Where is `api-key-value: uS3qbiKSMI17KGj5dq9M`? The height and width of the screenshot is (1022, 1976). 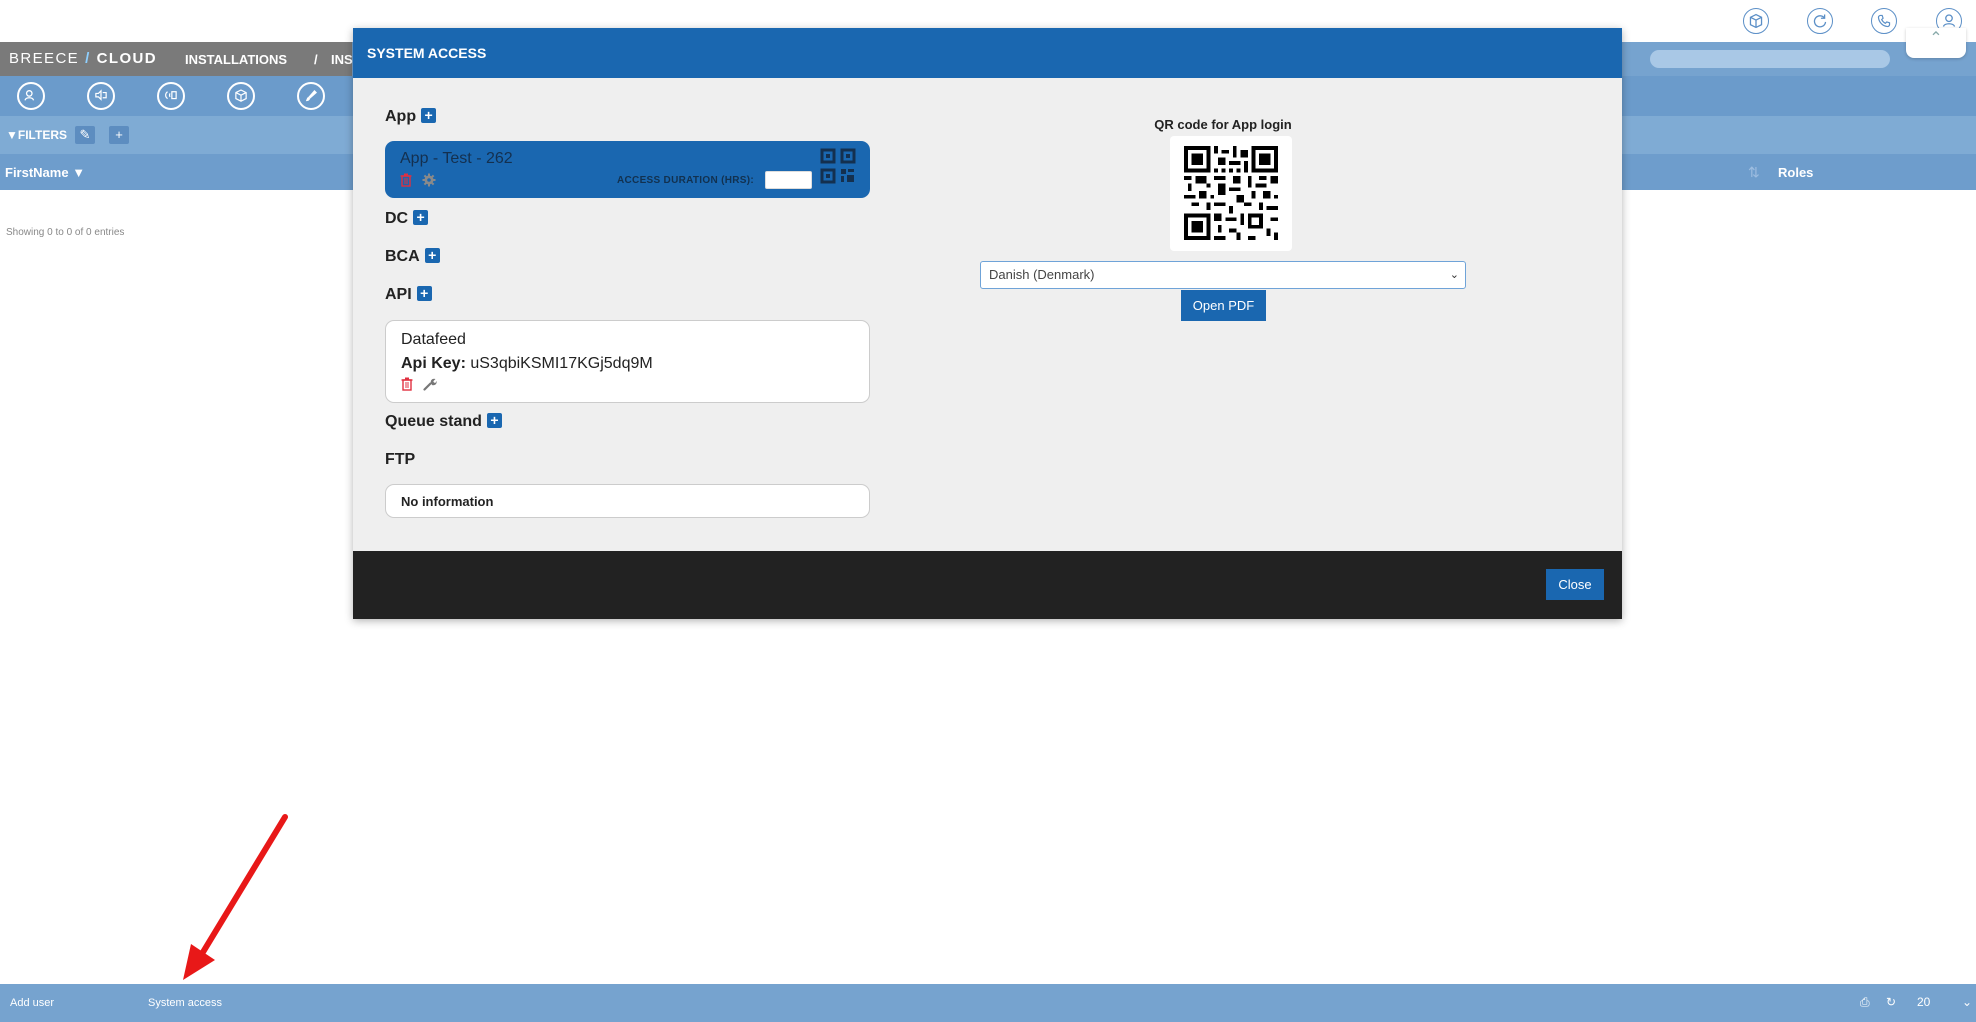
api-key-value: uS3qbiKSMI17KGj5dq9M is located at coordinates (561, 363).